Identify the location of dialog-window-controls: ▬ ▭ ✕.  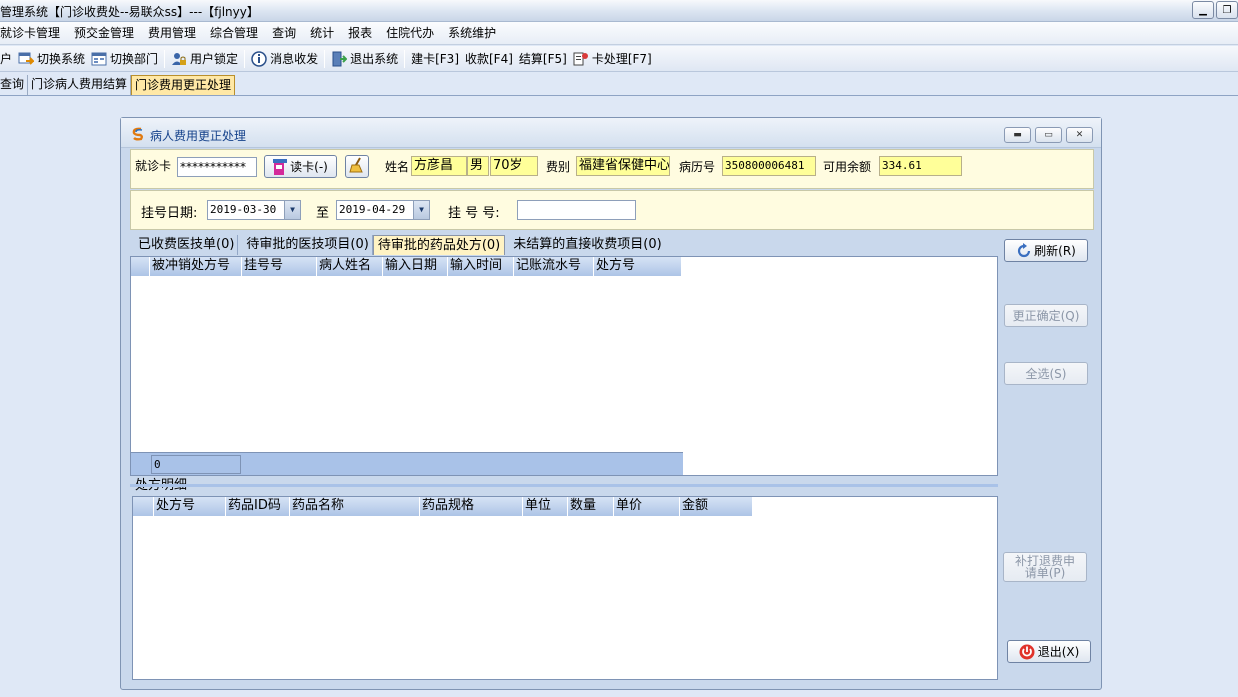
(1046, 135).